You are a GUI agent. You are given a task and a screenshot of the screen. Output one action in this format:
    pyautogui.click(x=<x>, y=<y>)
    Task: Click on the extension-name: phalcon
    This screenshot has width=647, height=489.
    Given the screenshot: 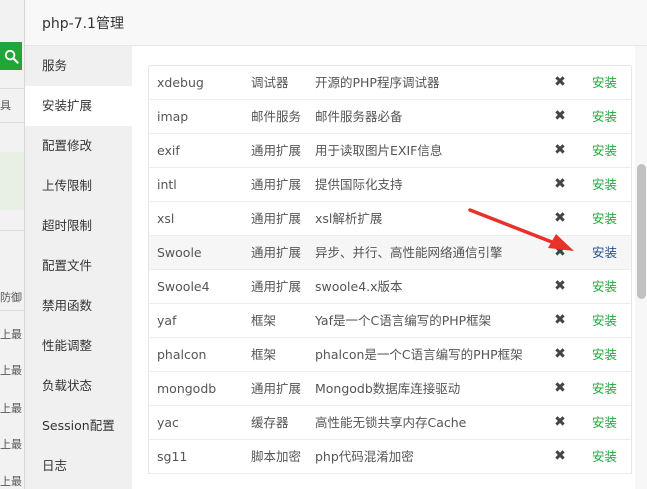 What is the action you would take?
    pyautogui.click(x=182, y=354)
    